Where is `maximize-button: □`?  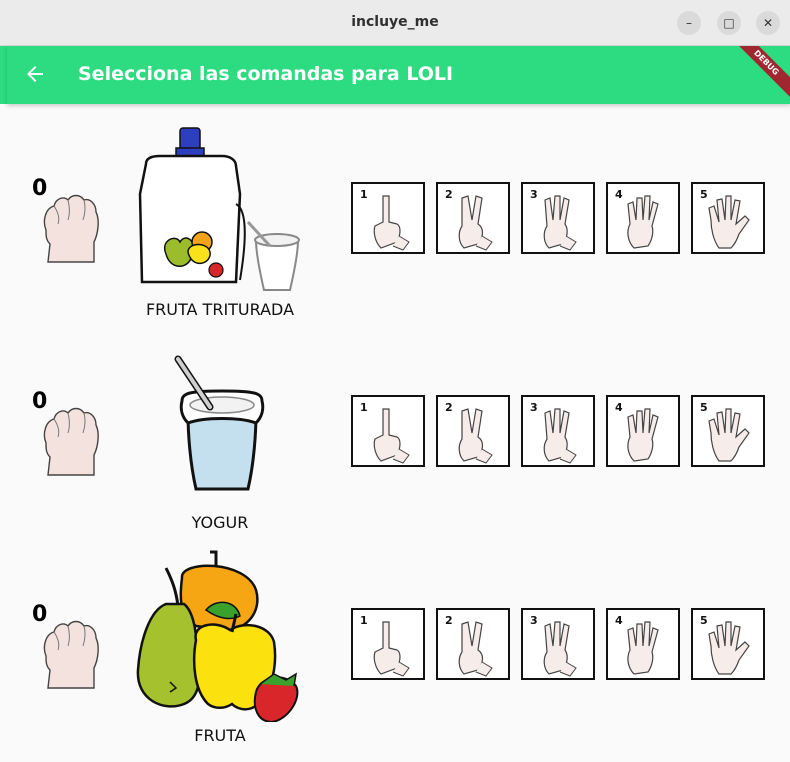 maximize-button: □ is located at coordinates (729, 23).